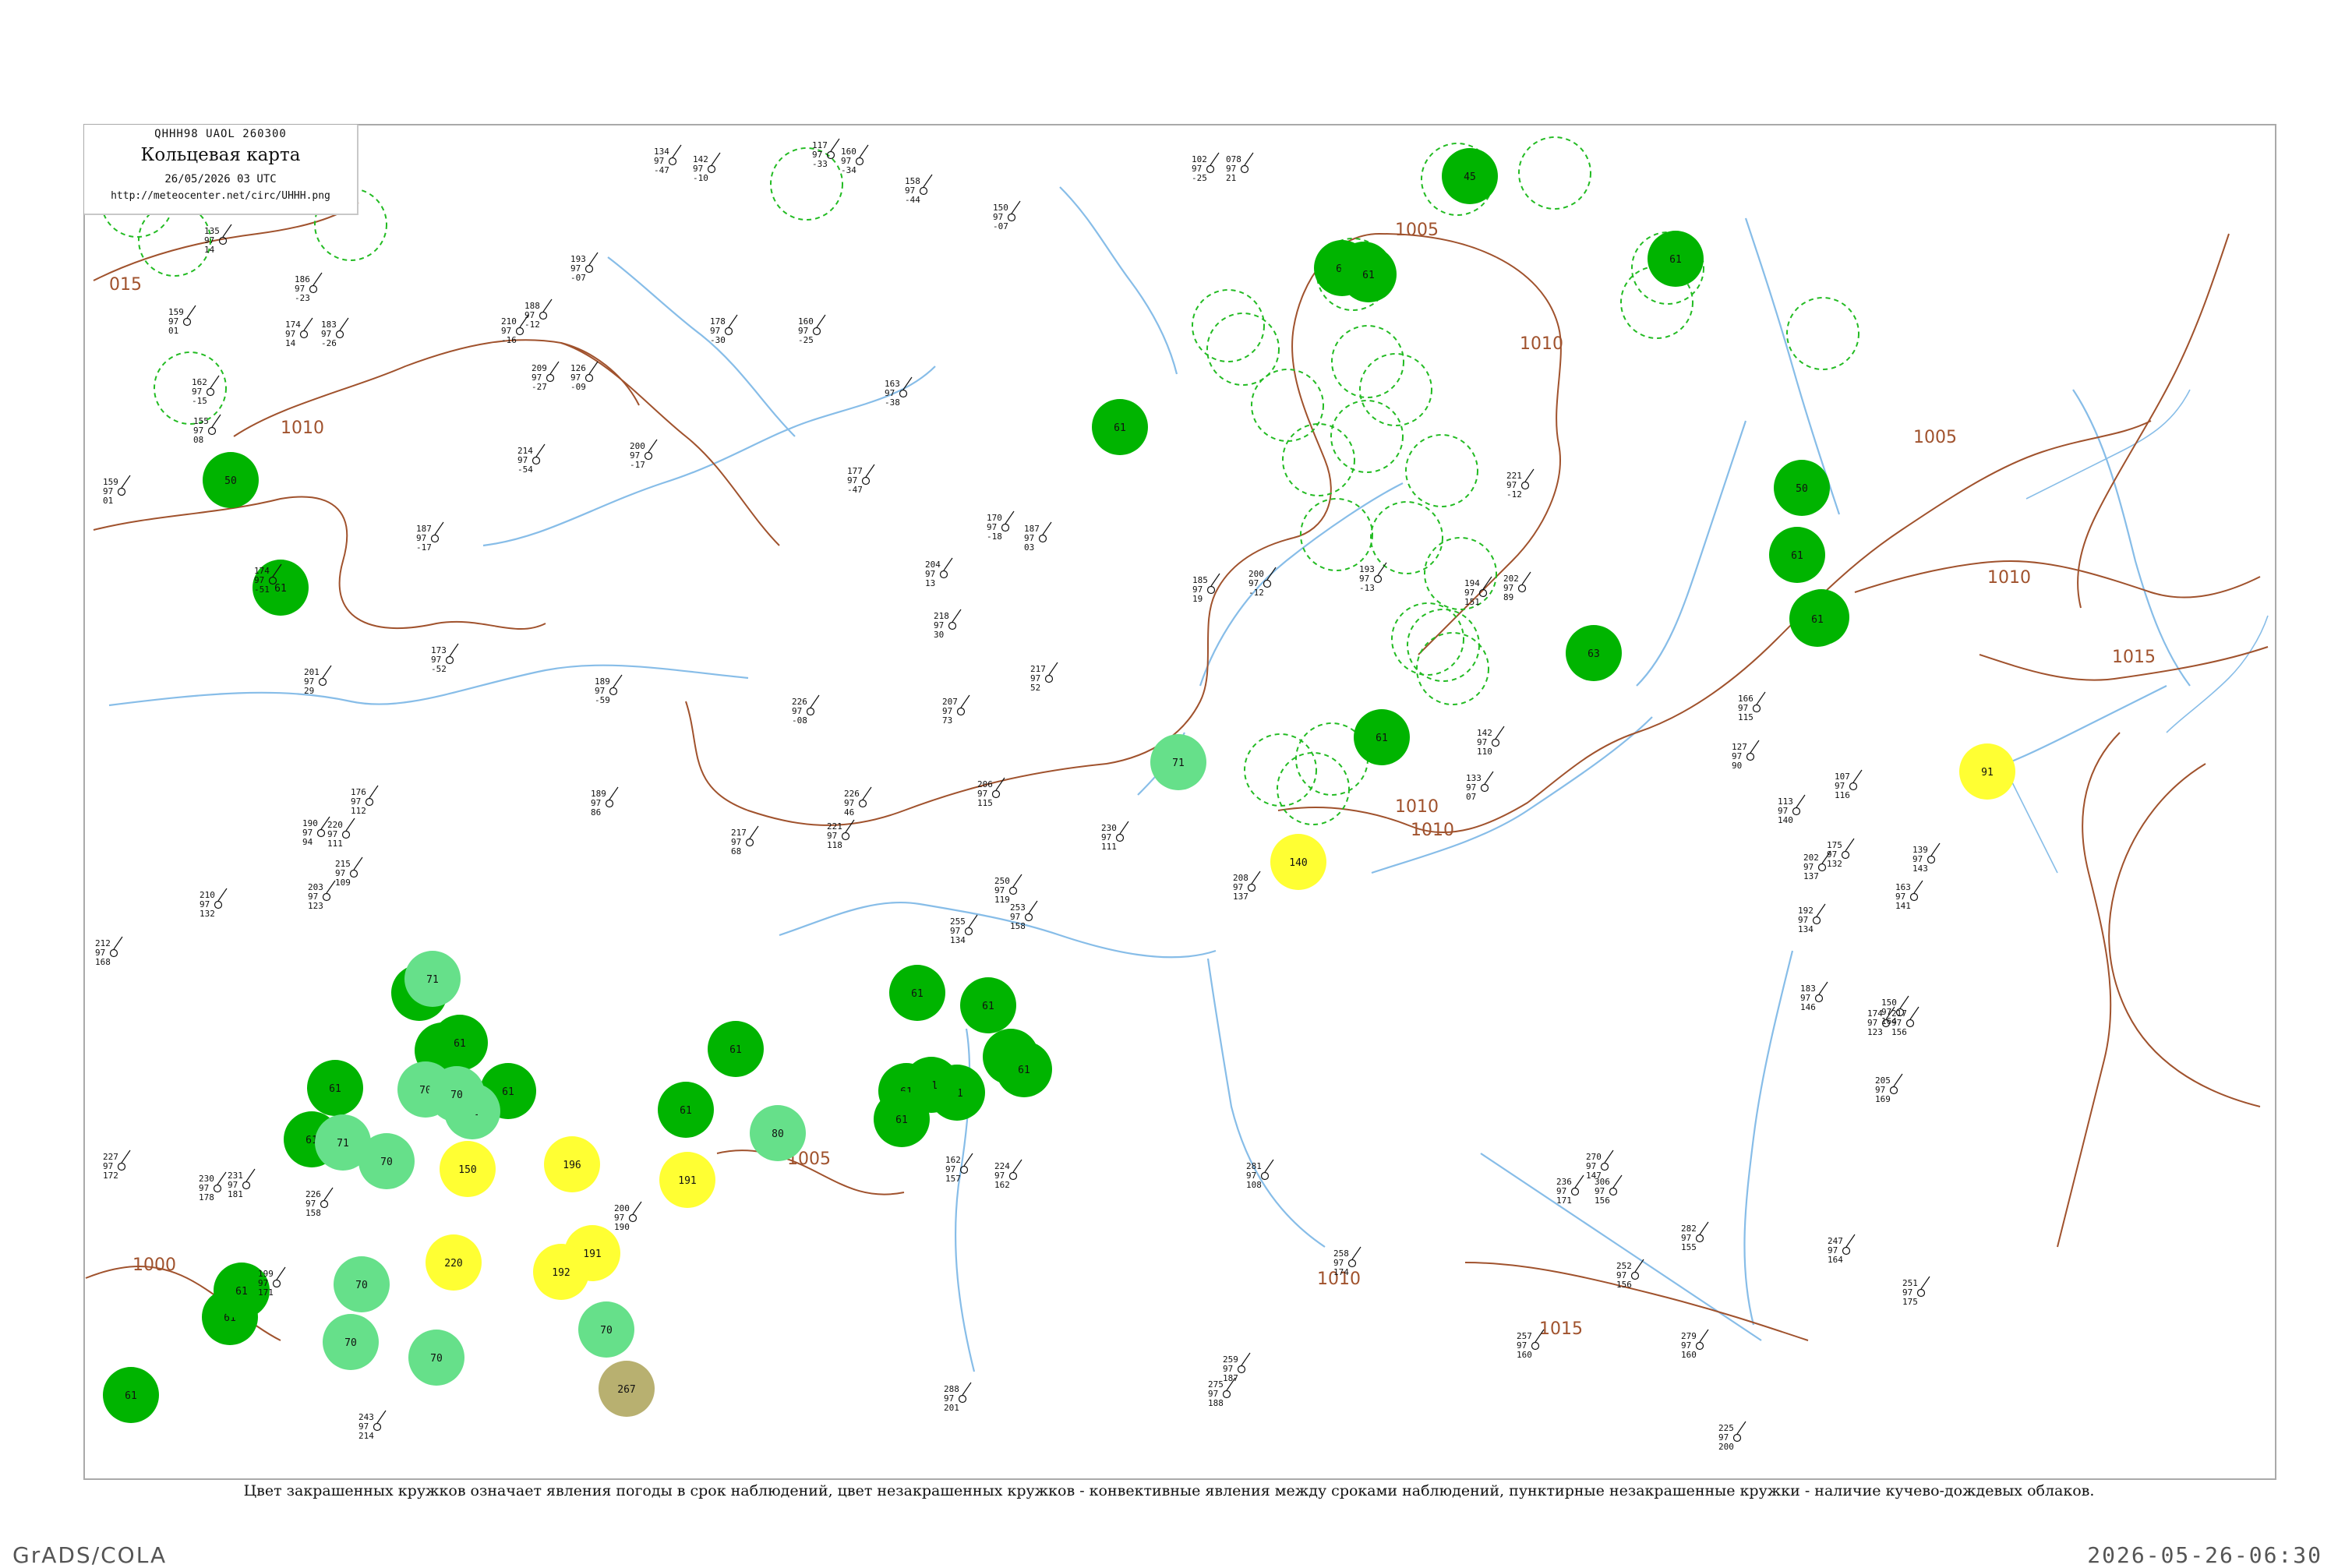 This screenshot has width=2338, height=1568. Describe the element at coordinates (221, 196) in the screenshot. I see `source-url: http://meteocenter.net/circ/UHHH.png` at that location.